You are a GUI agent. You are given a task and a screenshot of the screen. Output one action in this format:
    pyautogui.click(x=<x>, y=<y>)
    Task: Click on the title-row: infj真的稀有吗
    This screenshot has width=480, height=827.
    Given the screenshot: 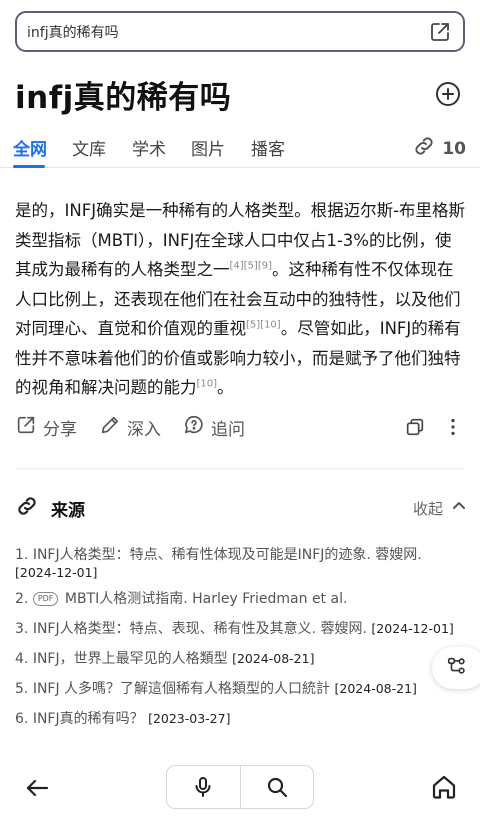 What is the action you would take?
    pyautogui.click(x=240, y=94)
    